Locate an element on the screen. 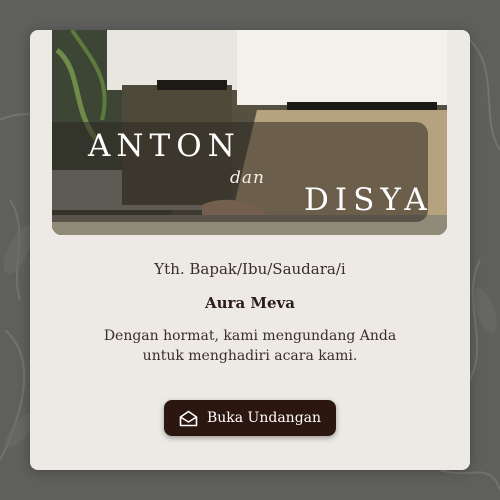 The width and height of the screenshot is (500, 500). greeting-text: Yth. Bapak/Ibu/Saudara/i is located at coordinates (250, 269).